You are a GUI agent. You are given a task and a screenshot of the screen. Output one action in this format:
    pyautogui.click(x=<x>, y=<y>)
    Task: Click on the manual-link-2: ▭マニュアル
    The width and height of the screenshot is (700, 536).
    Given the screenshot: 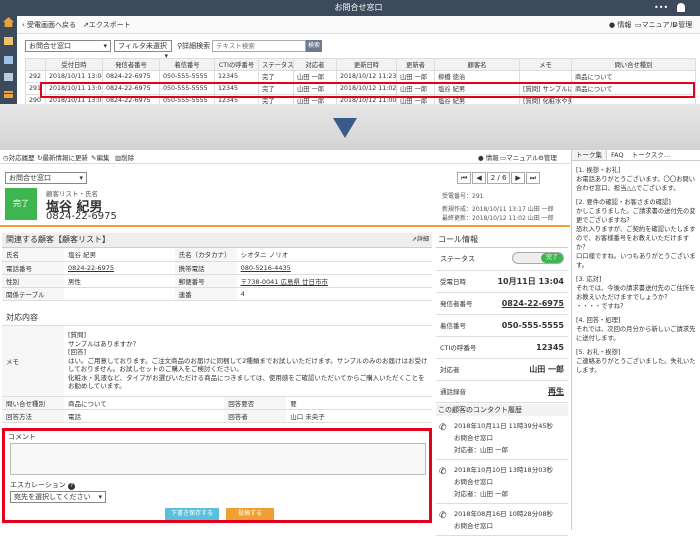 What is the action you would take?
    pyautogui.click(x=519, y=158)
    